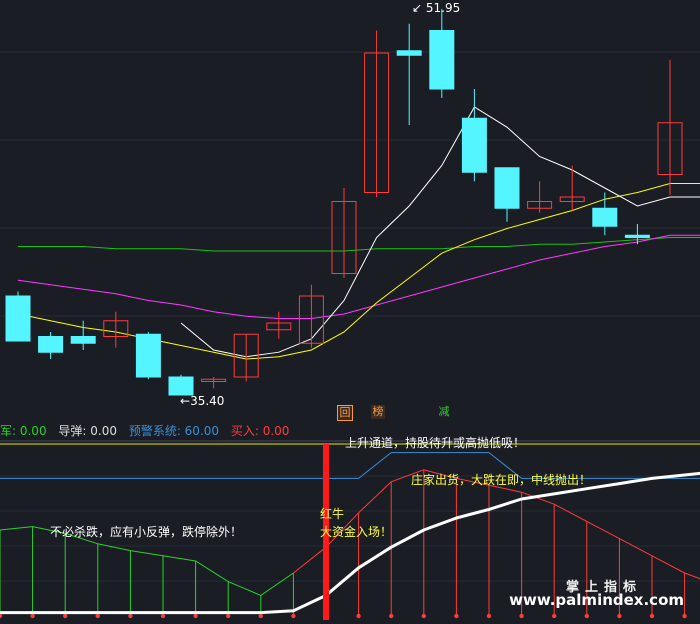  What do you see at coordinates (146, 532) in the screenshot?
I see `indicator-text-rebound: 不必杀跌，应有小反弹，跌停除外！` at bounding box center [146, 532].